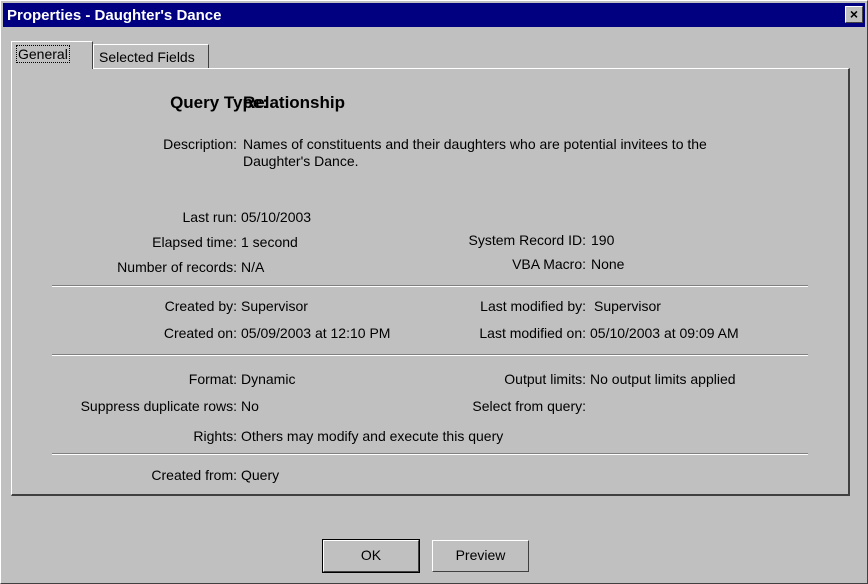  What do you see at coordinates (250, 406) in the screenshot?
I see `suppress-duplicate-rows-value: No` at bounding box center [250, 406].